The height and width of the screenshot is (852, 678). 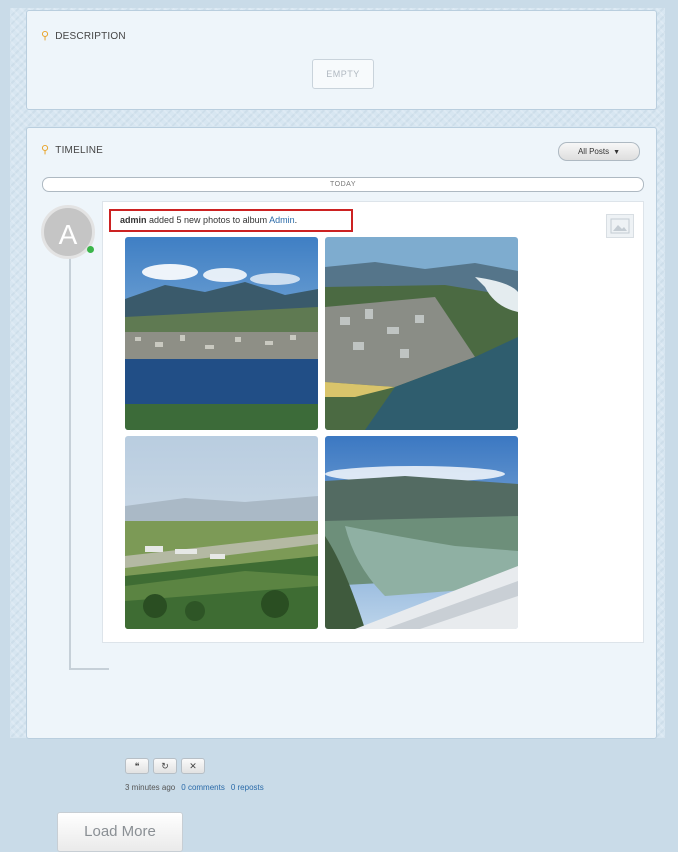 I want to click on posts-filter-dropdown: All Posts ▼, so click(x=599, y=151).